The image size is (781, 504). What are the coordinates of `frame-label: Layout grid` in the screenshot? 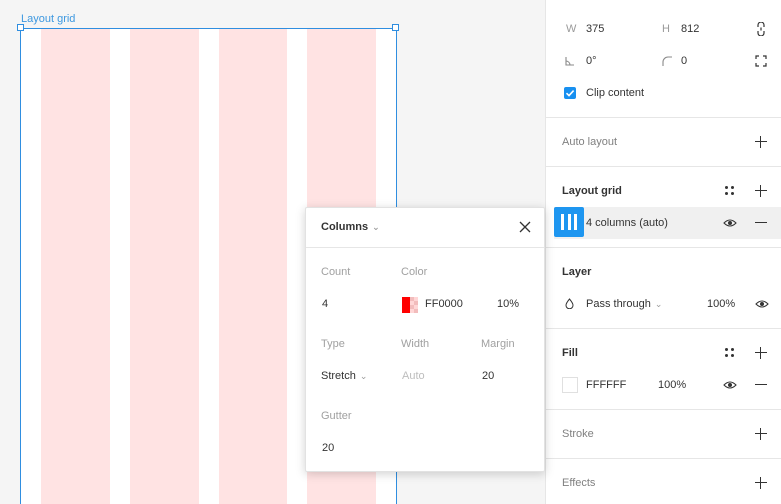 It's located at (48, 19).